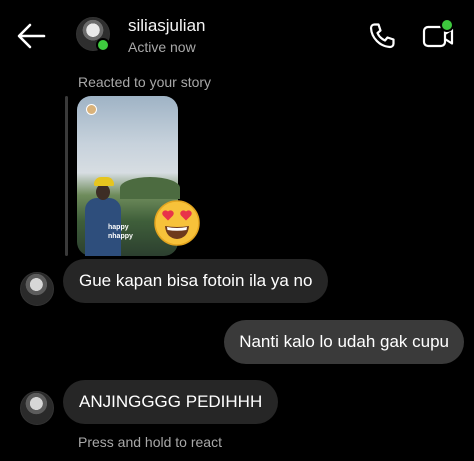  I want to click on story-caption: happy nhappy, so click(120, 232).